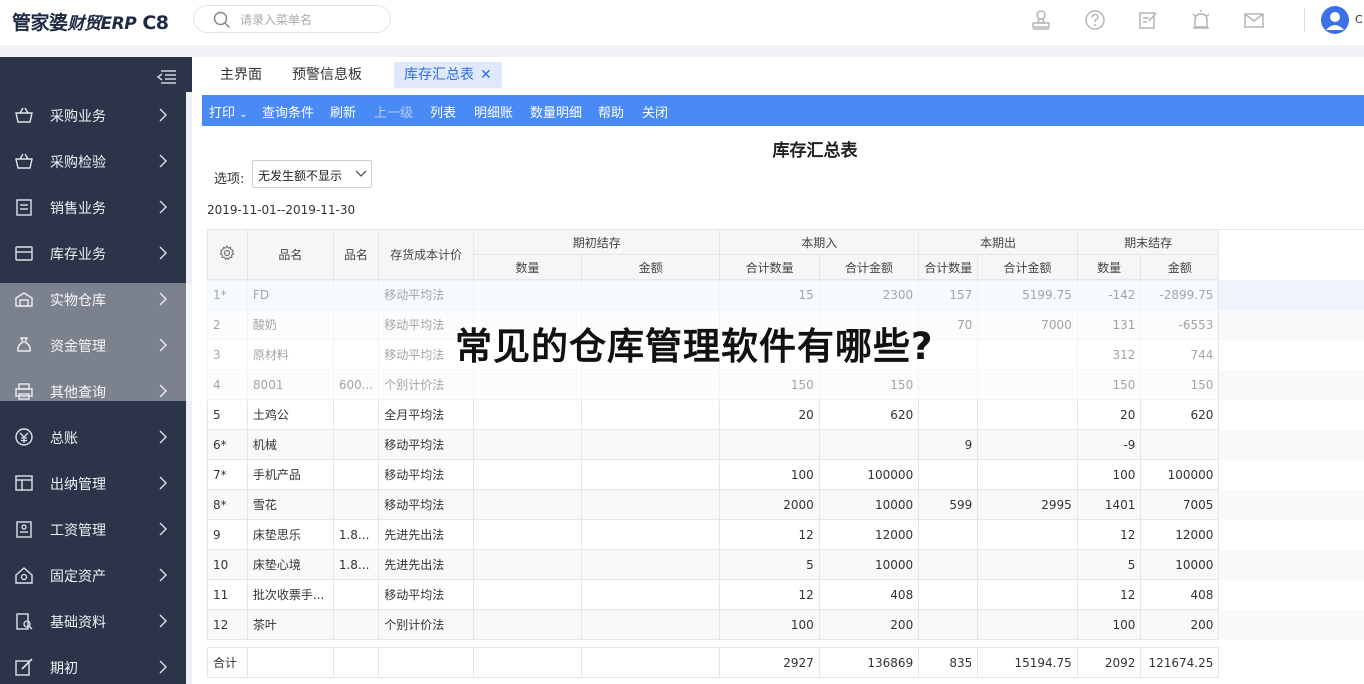 The image size is (1364, 684). Describe the element at coordinates (493, 111) in the screenshot. I see `detail-ledger-button: 明细账` at that location.